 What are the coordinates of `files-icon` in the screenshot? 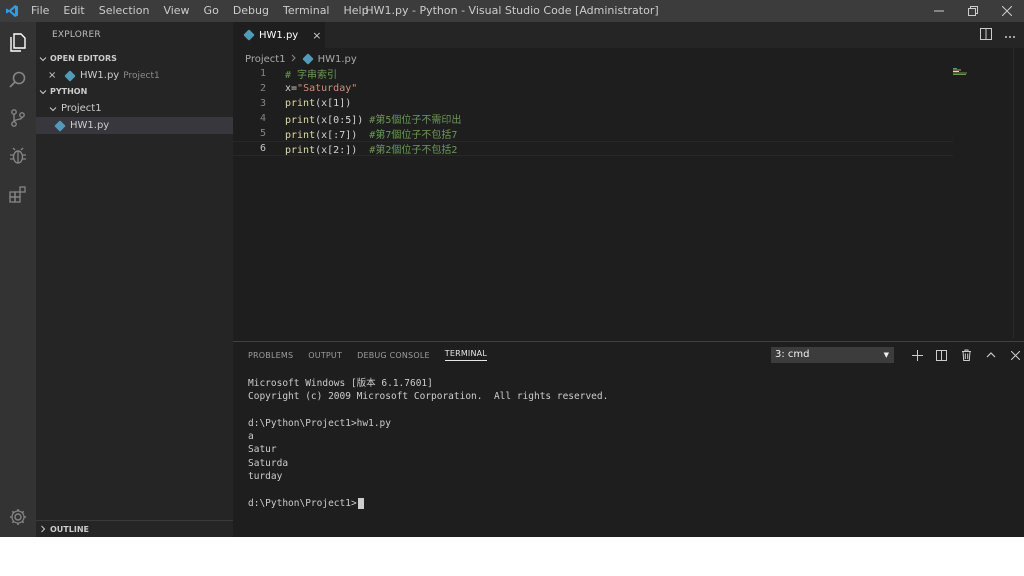 It's located at (18, 42).